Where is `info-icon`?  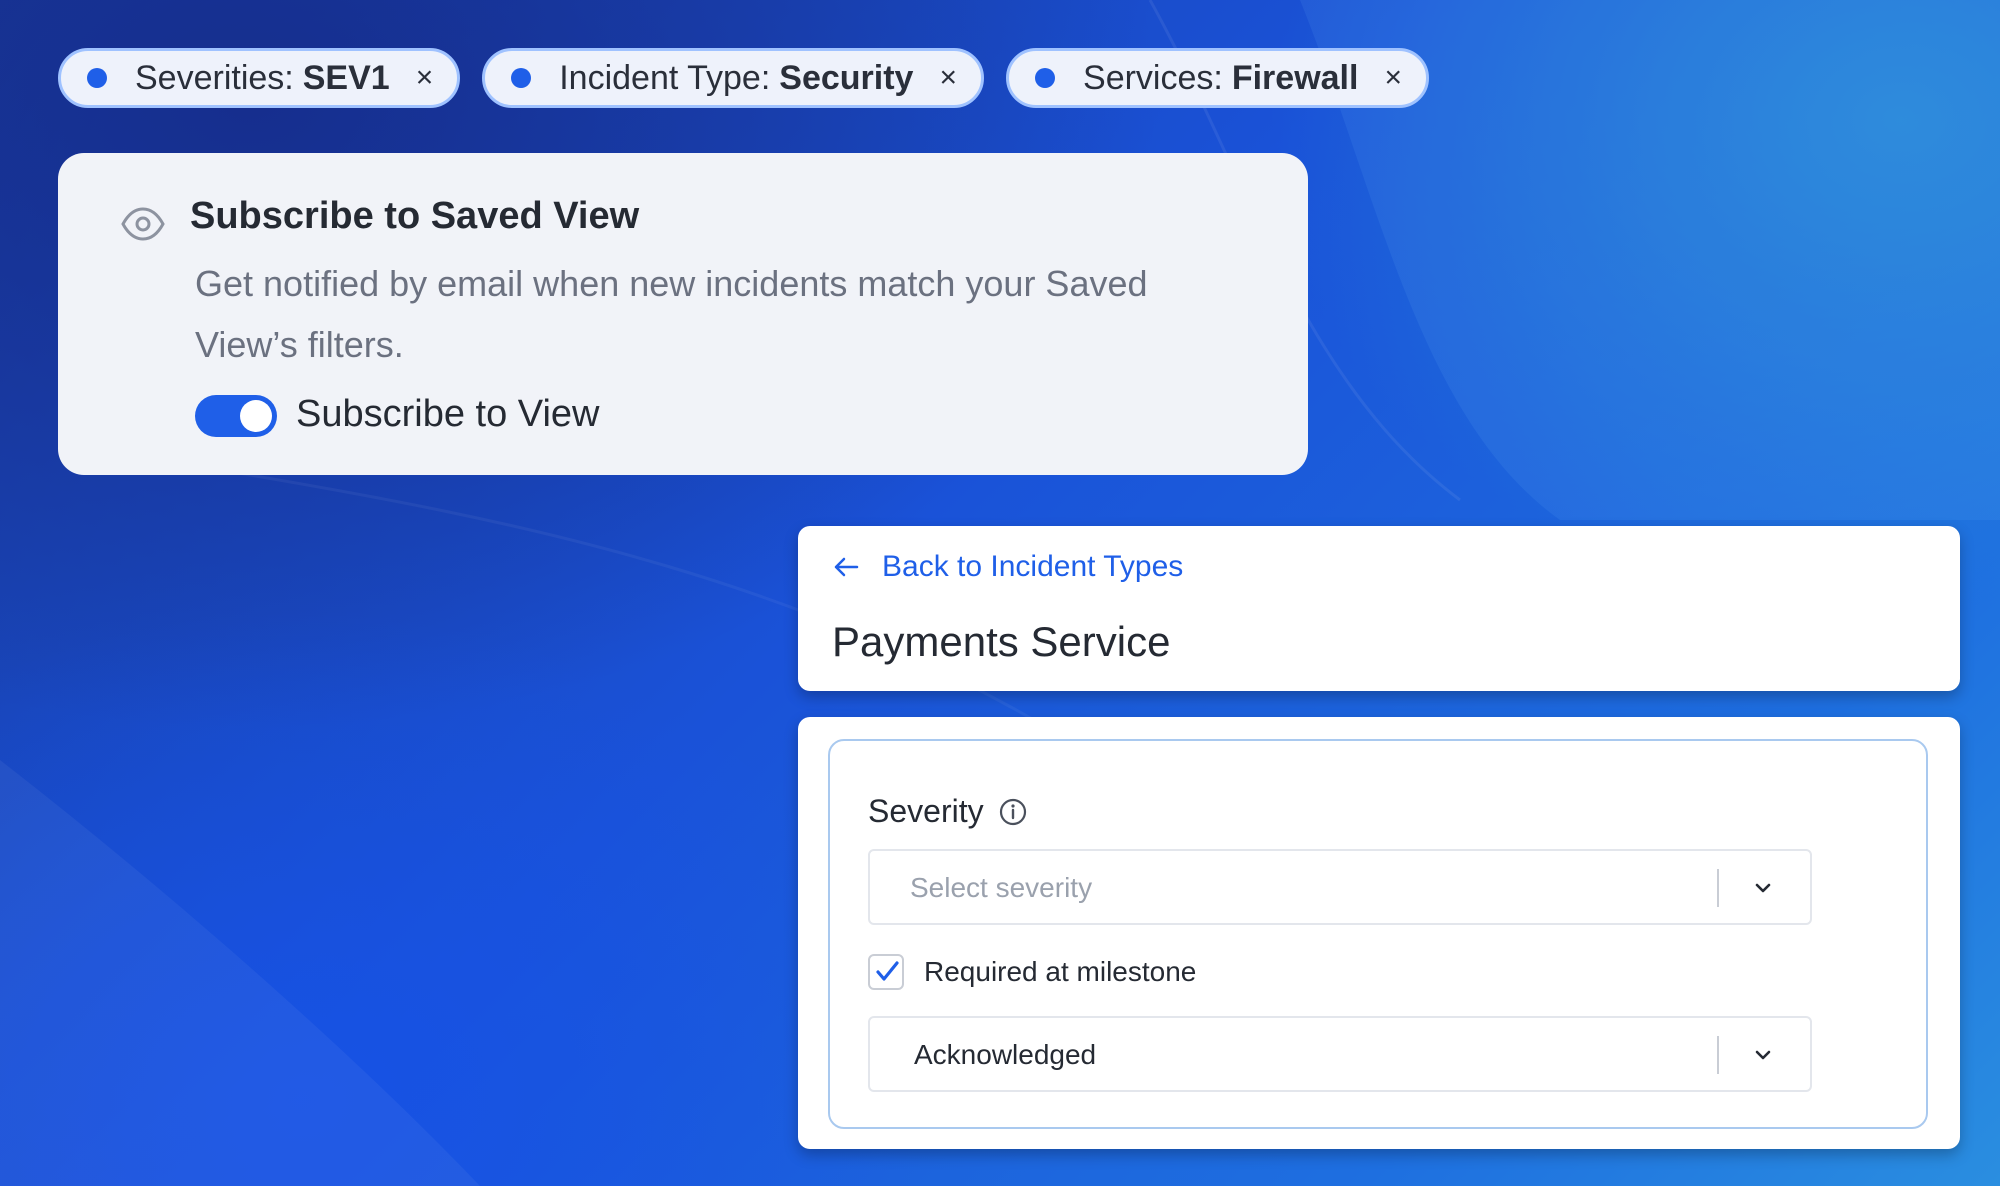 info-icon is located at coordinates (1013, 812).